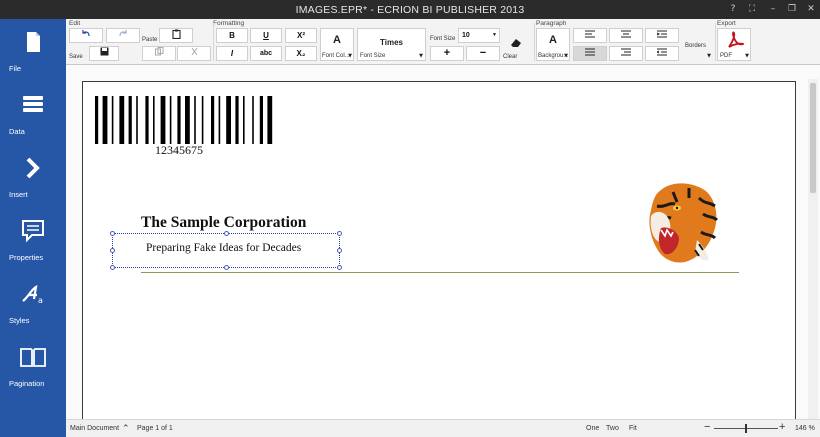 This screenshot has height=437, width=820. I want to click on undo-button, so click(86, 35).